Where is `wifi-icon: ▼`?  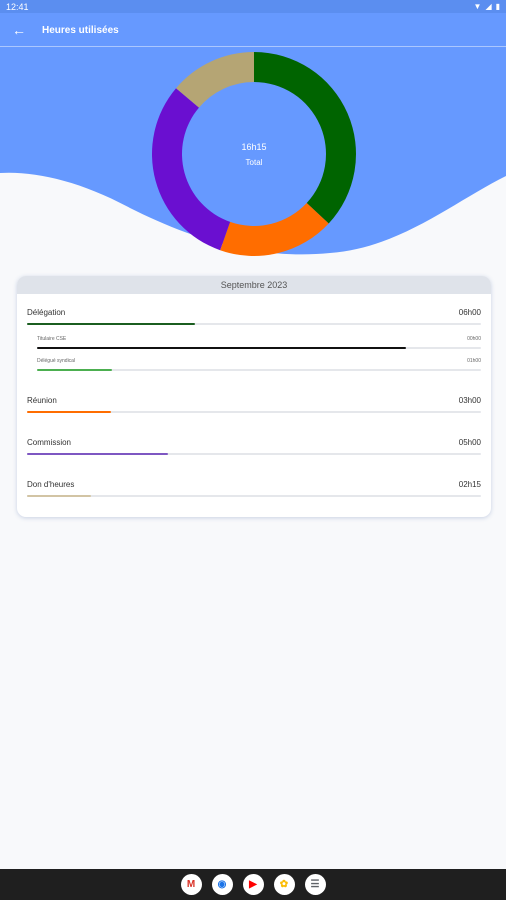 wifi-icon: ▼ is located at coordinates (477, 6).